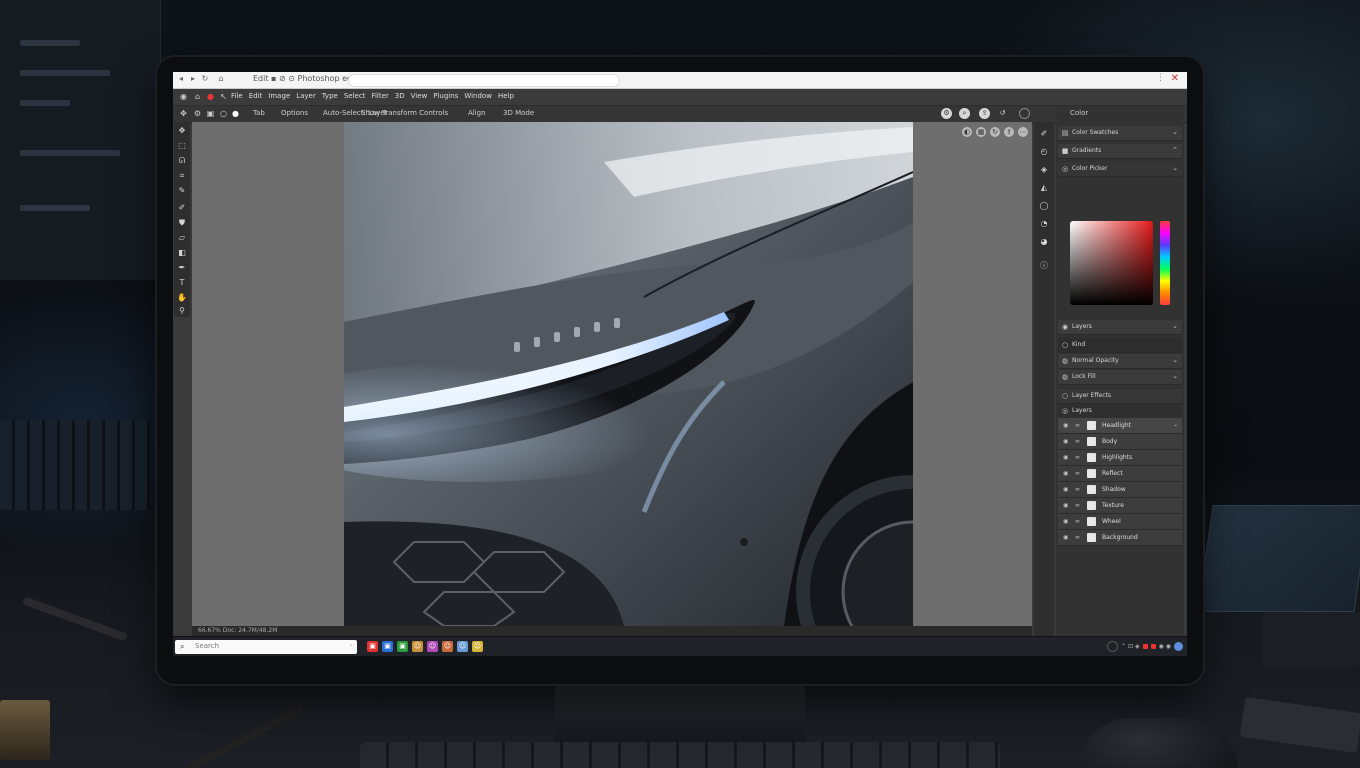 The image size is (1360, 768). I want to click on layer-row: ◉ ∞ Shadow, so click(1120, 490).